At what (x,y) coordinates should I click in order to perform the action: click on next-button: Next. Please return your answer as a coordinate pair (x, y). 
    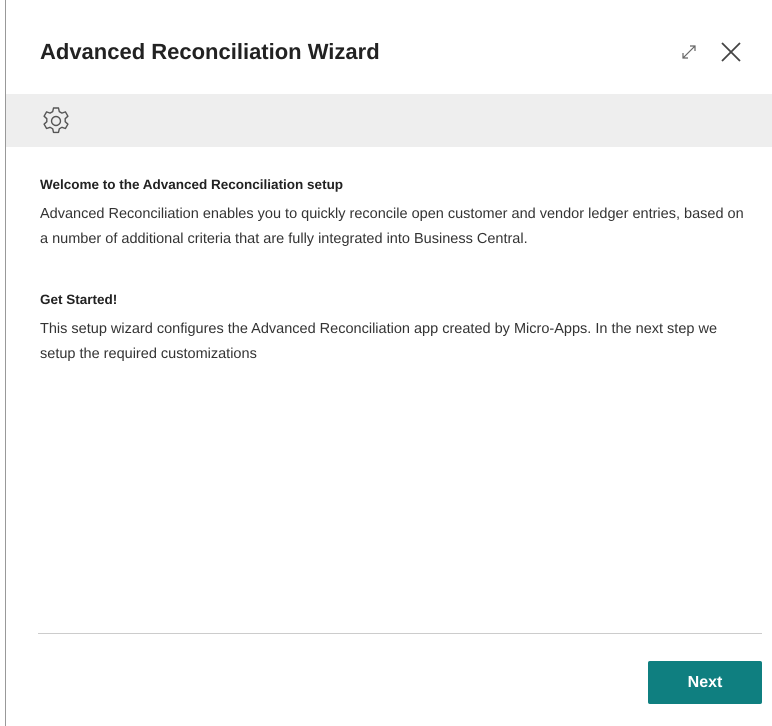
    Looking at the image, I should click on (705, 682).